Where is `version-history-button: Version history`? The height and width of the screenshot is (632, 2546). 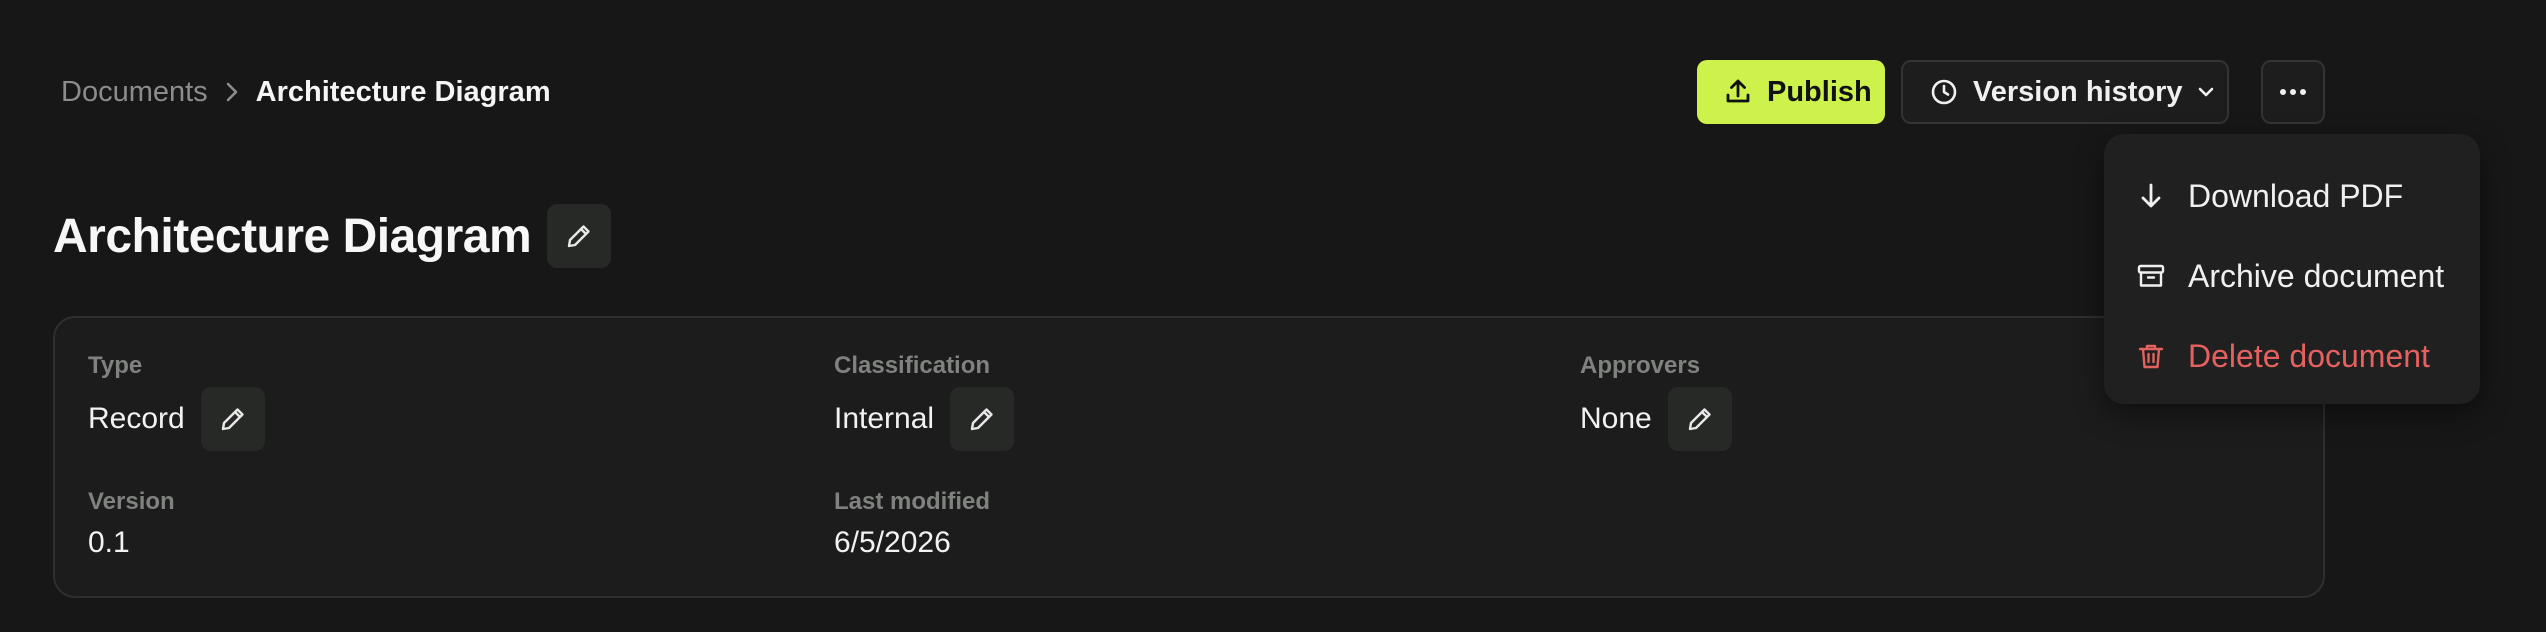 version-history-button: Version history is located at coordinates (2065, 92).